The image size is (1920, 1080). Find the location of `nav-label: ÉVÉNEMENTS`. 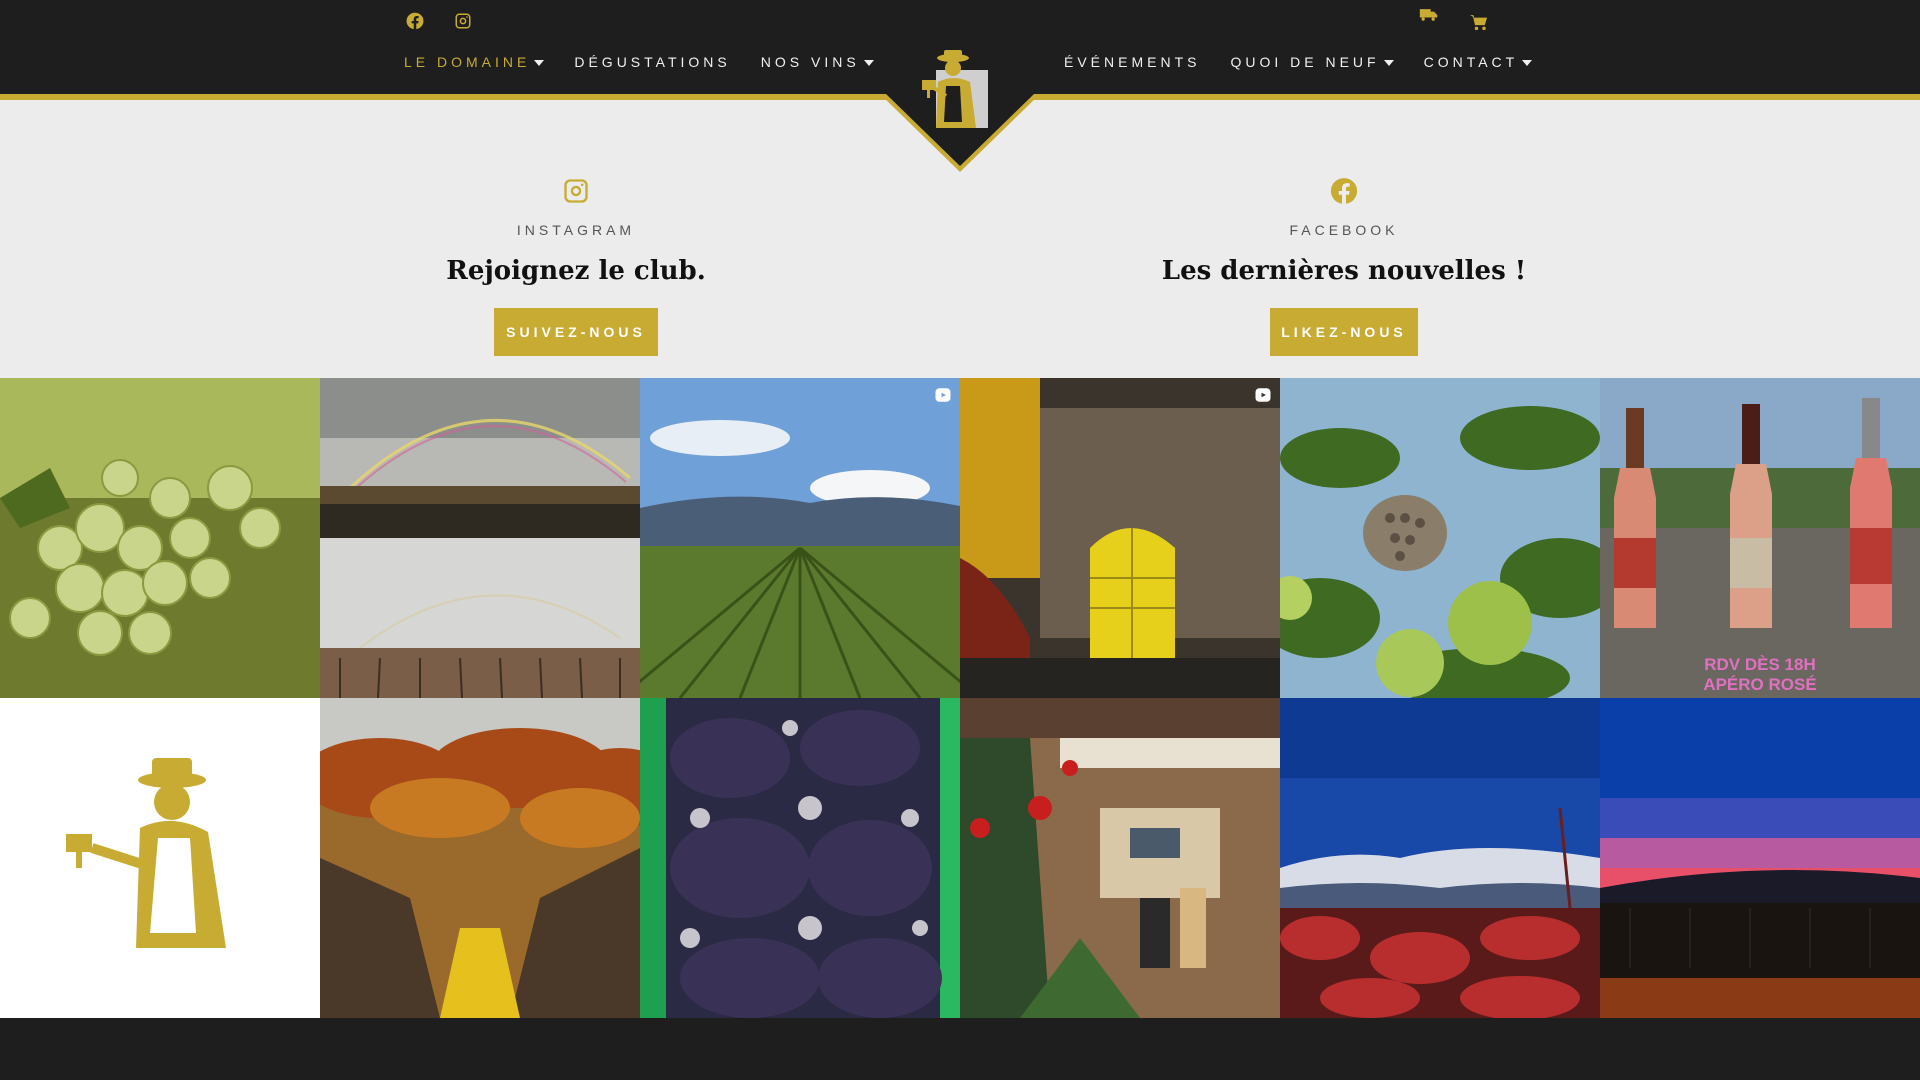

nav-label: ÉVÉNEMENTS is located at coordinates (1132, 62).